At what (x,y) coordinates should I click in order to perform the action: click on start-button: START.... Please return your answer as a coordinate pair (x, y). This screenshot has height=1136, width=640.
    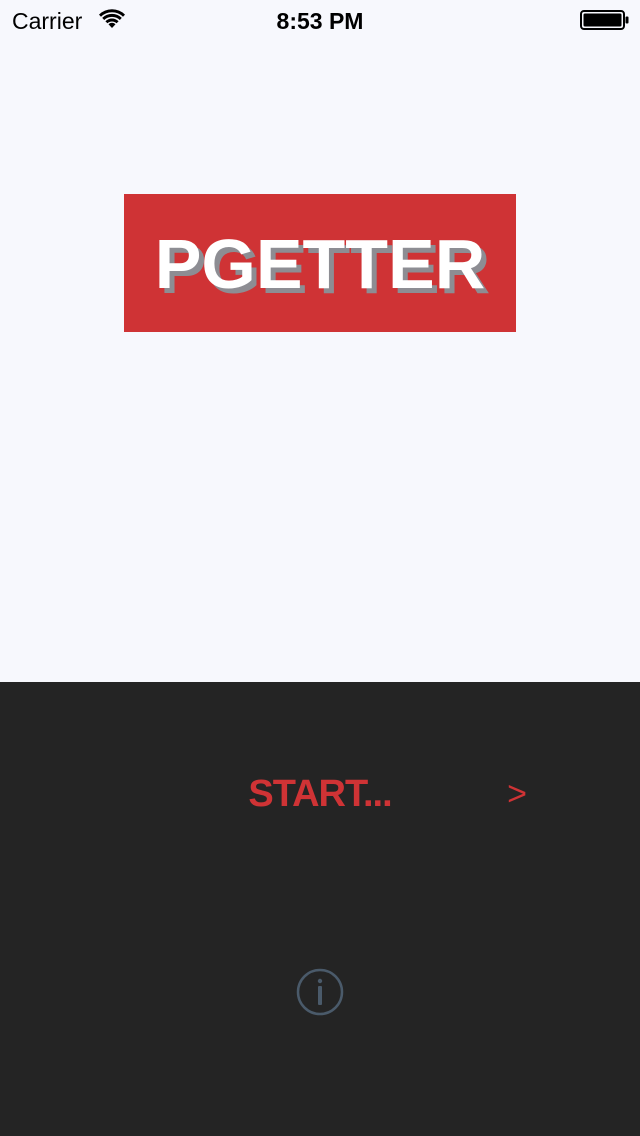
    Looking at the image, I should click on (320, 794).